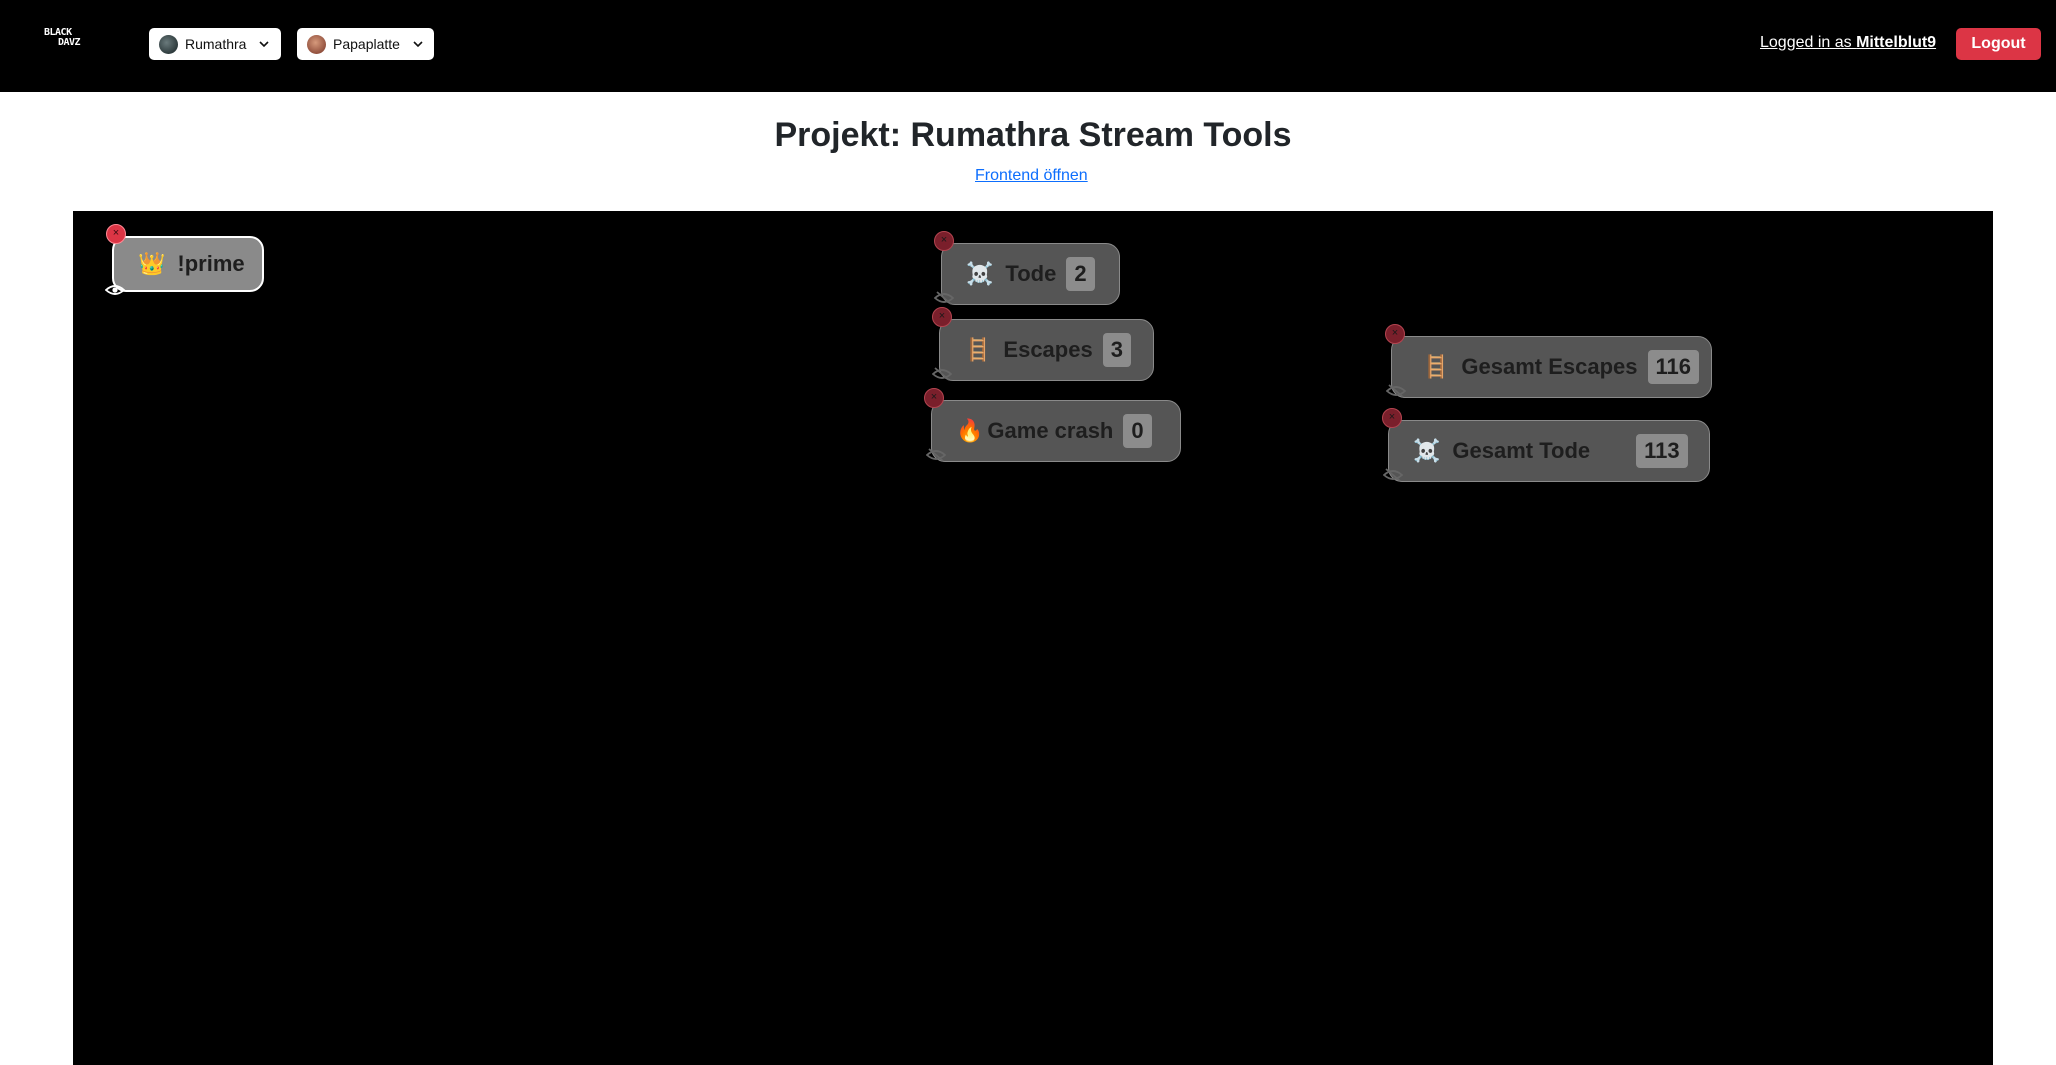 The height and width of the screenshot is (1065, 2056). I want to click on widget-label: Escapes, so click(1048, 349).